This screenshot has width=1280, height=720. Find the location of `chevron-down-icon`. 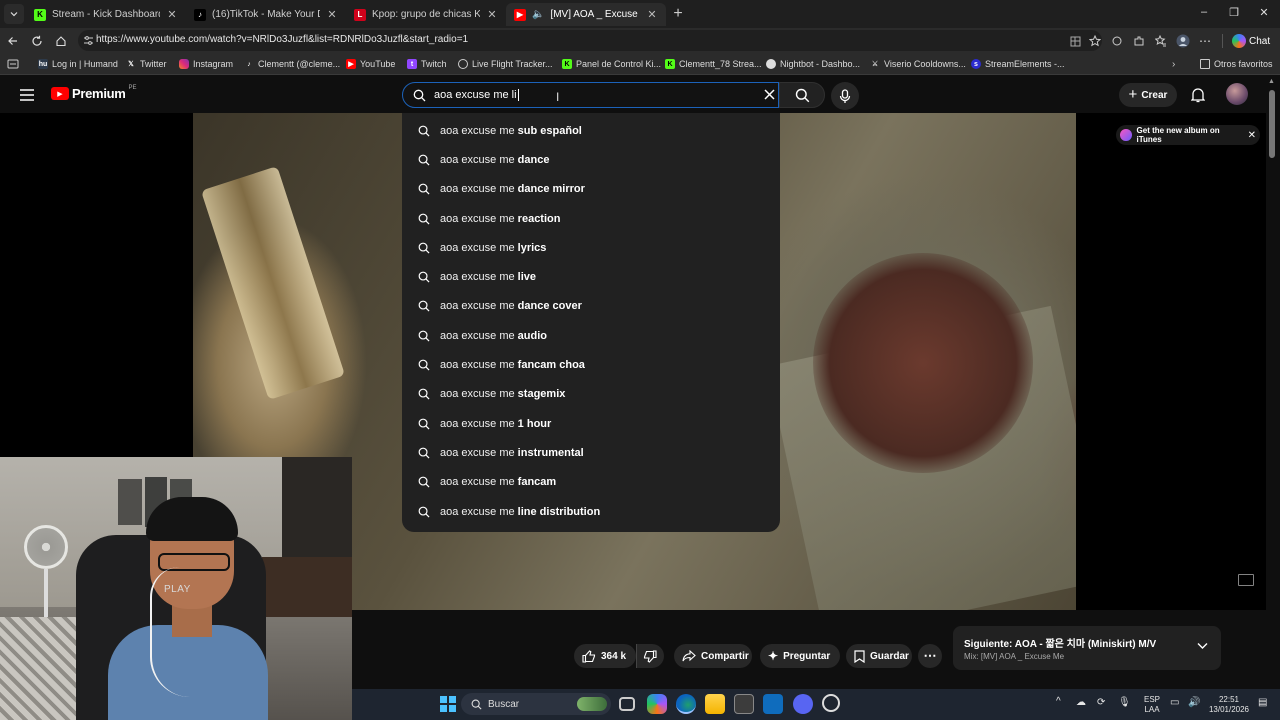

chevron-down-icon is located at coordinates (1202, 646).